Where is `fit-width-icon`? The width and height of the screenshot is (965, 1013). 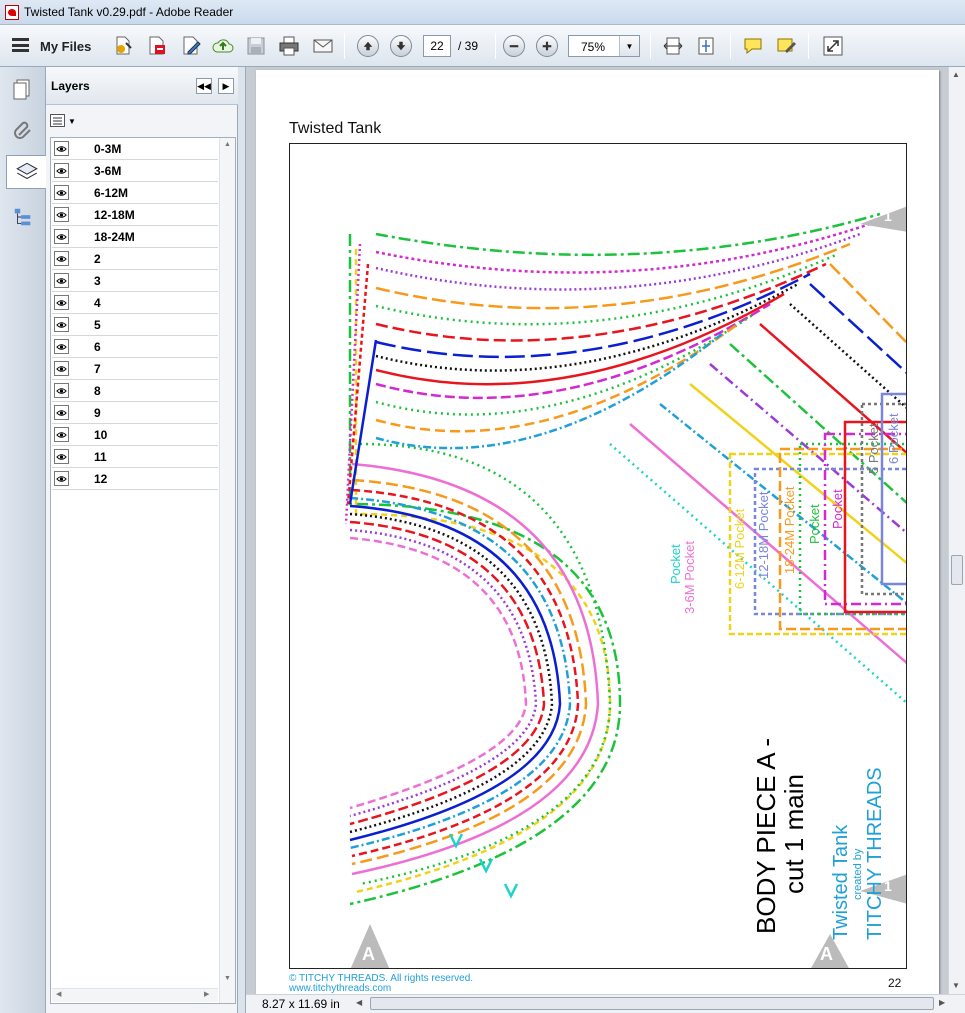 fit-width-icon is located at coordinates (673, 46).